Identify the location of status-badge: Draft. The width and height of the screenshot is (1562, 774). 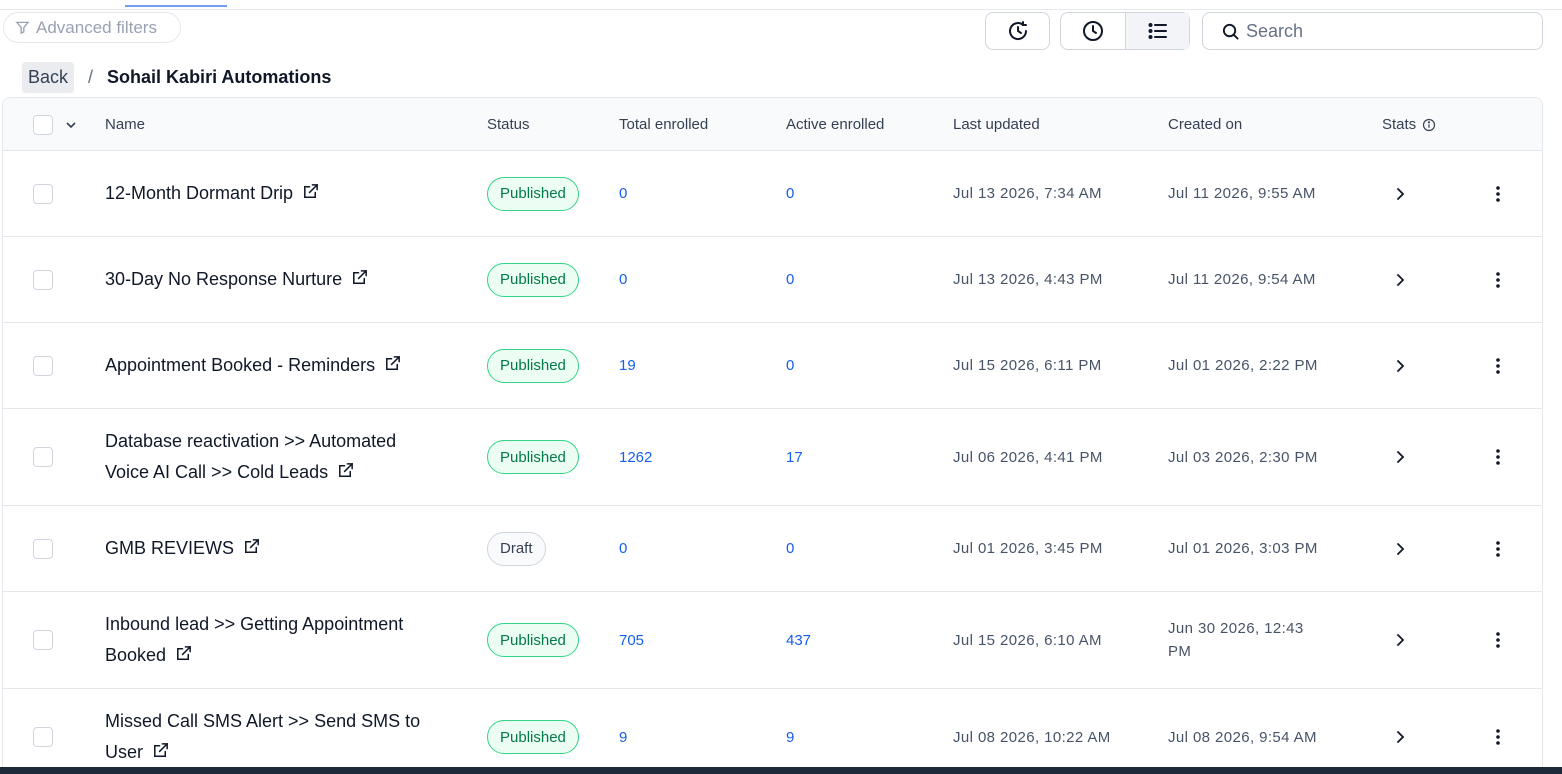
(516, 548).